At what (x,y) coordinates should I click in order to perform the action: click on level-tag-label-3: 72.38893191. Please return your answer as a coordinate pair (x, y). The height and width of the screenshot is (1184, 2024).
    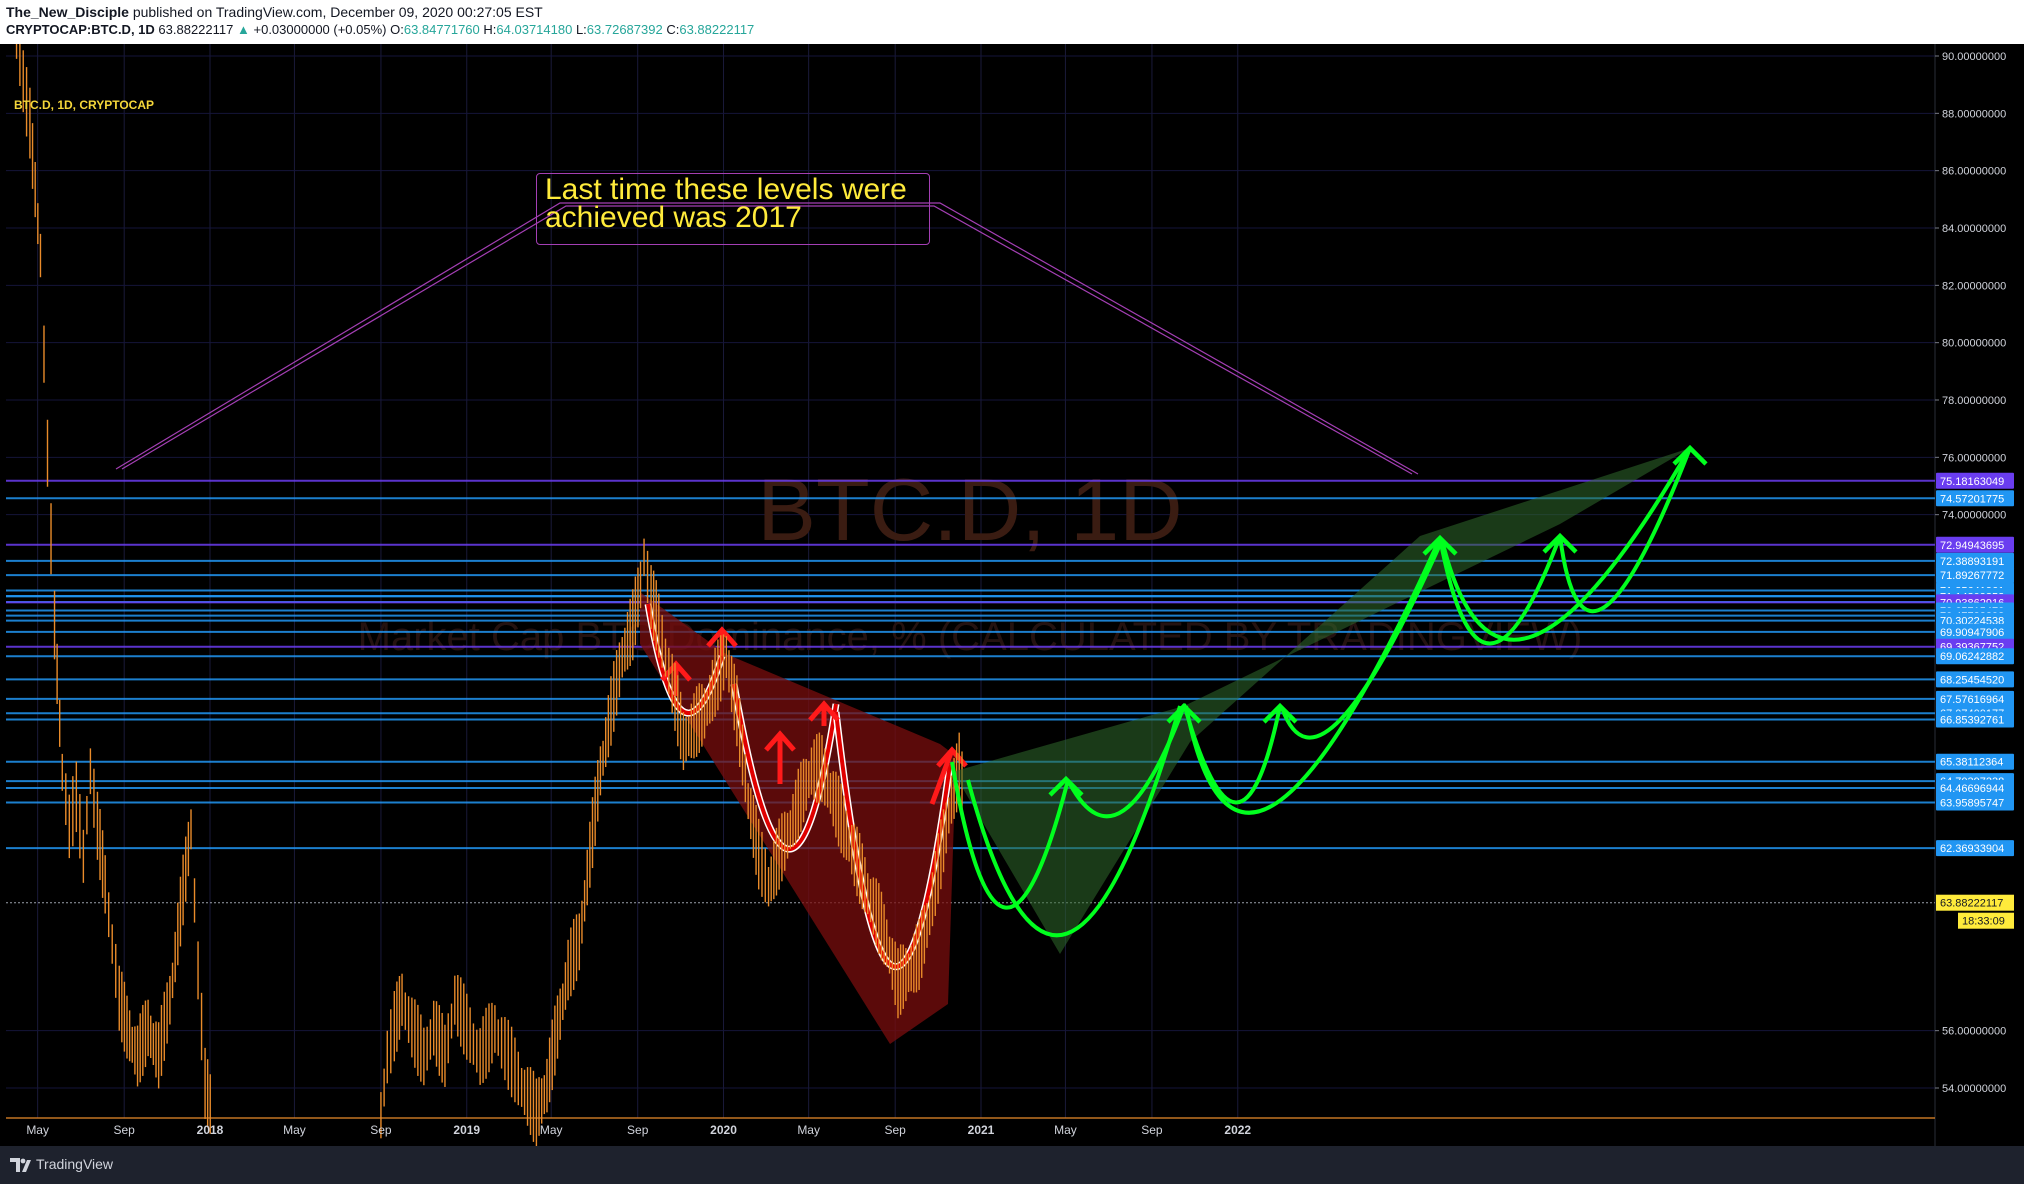
    Looking at the image, I should click on (1972, 562).